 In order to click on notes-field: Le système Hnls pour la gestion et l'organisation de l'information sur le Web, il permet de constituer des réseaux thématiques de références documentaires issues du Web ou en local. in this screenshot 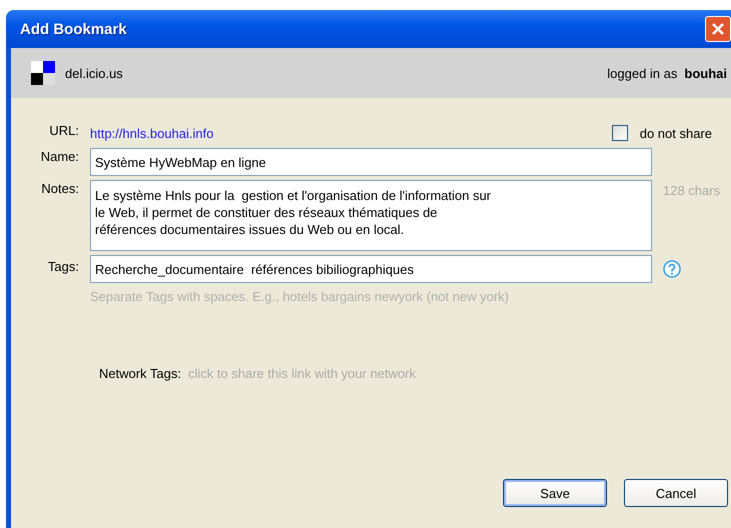, I will do `click(371, 215)`.